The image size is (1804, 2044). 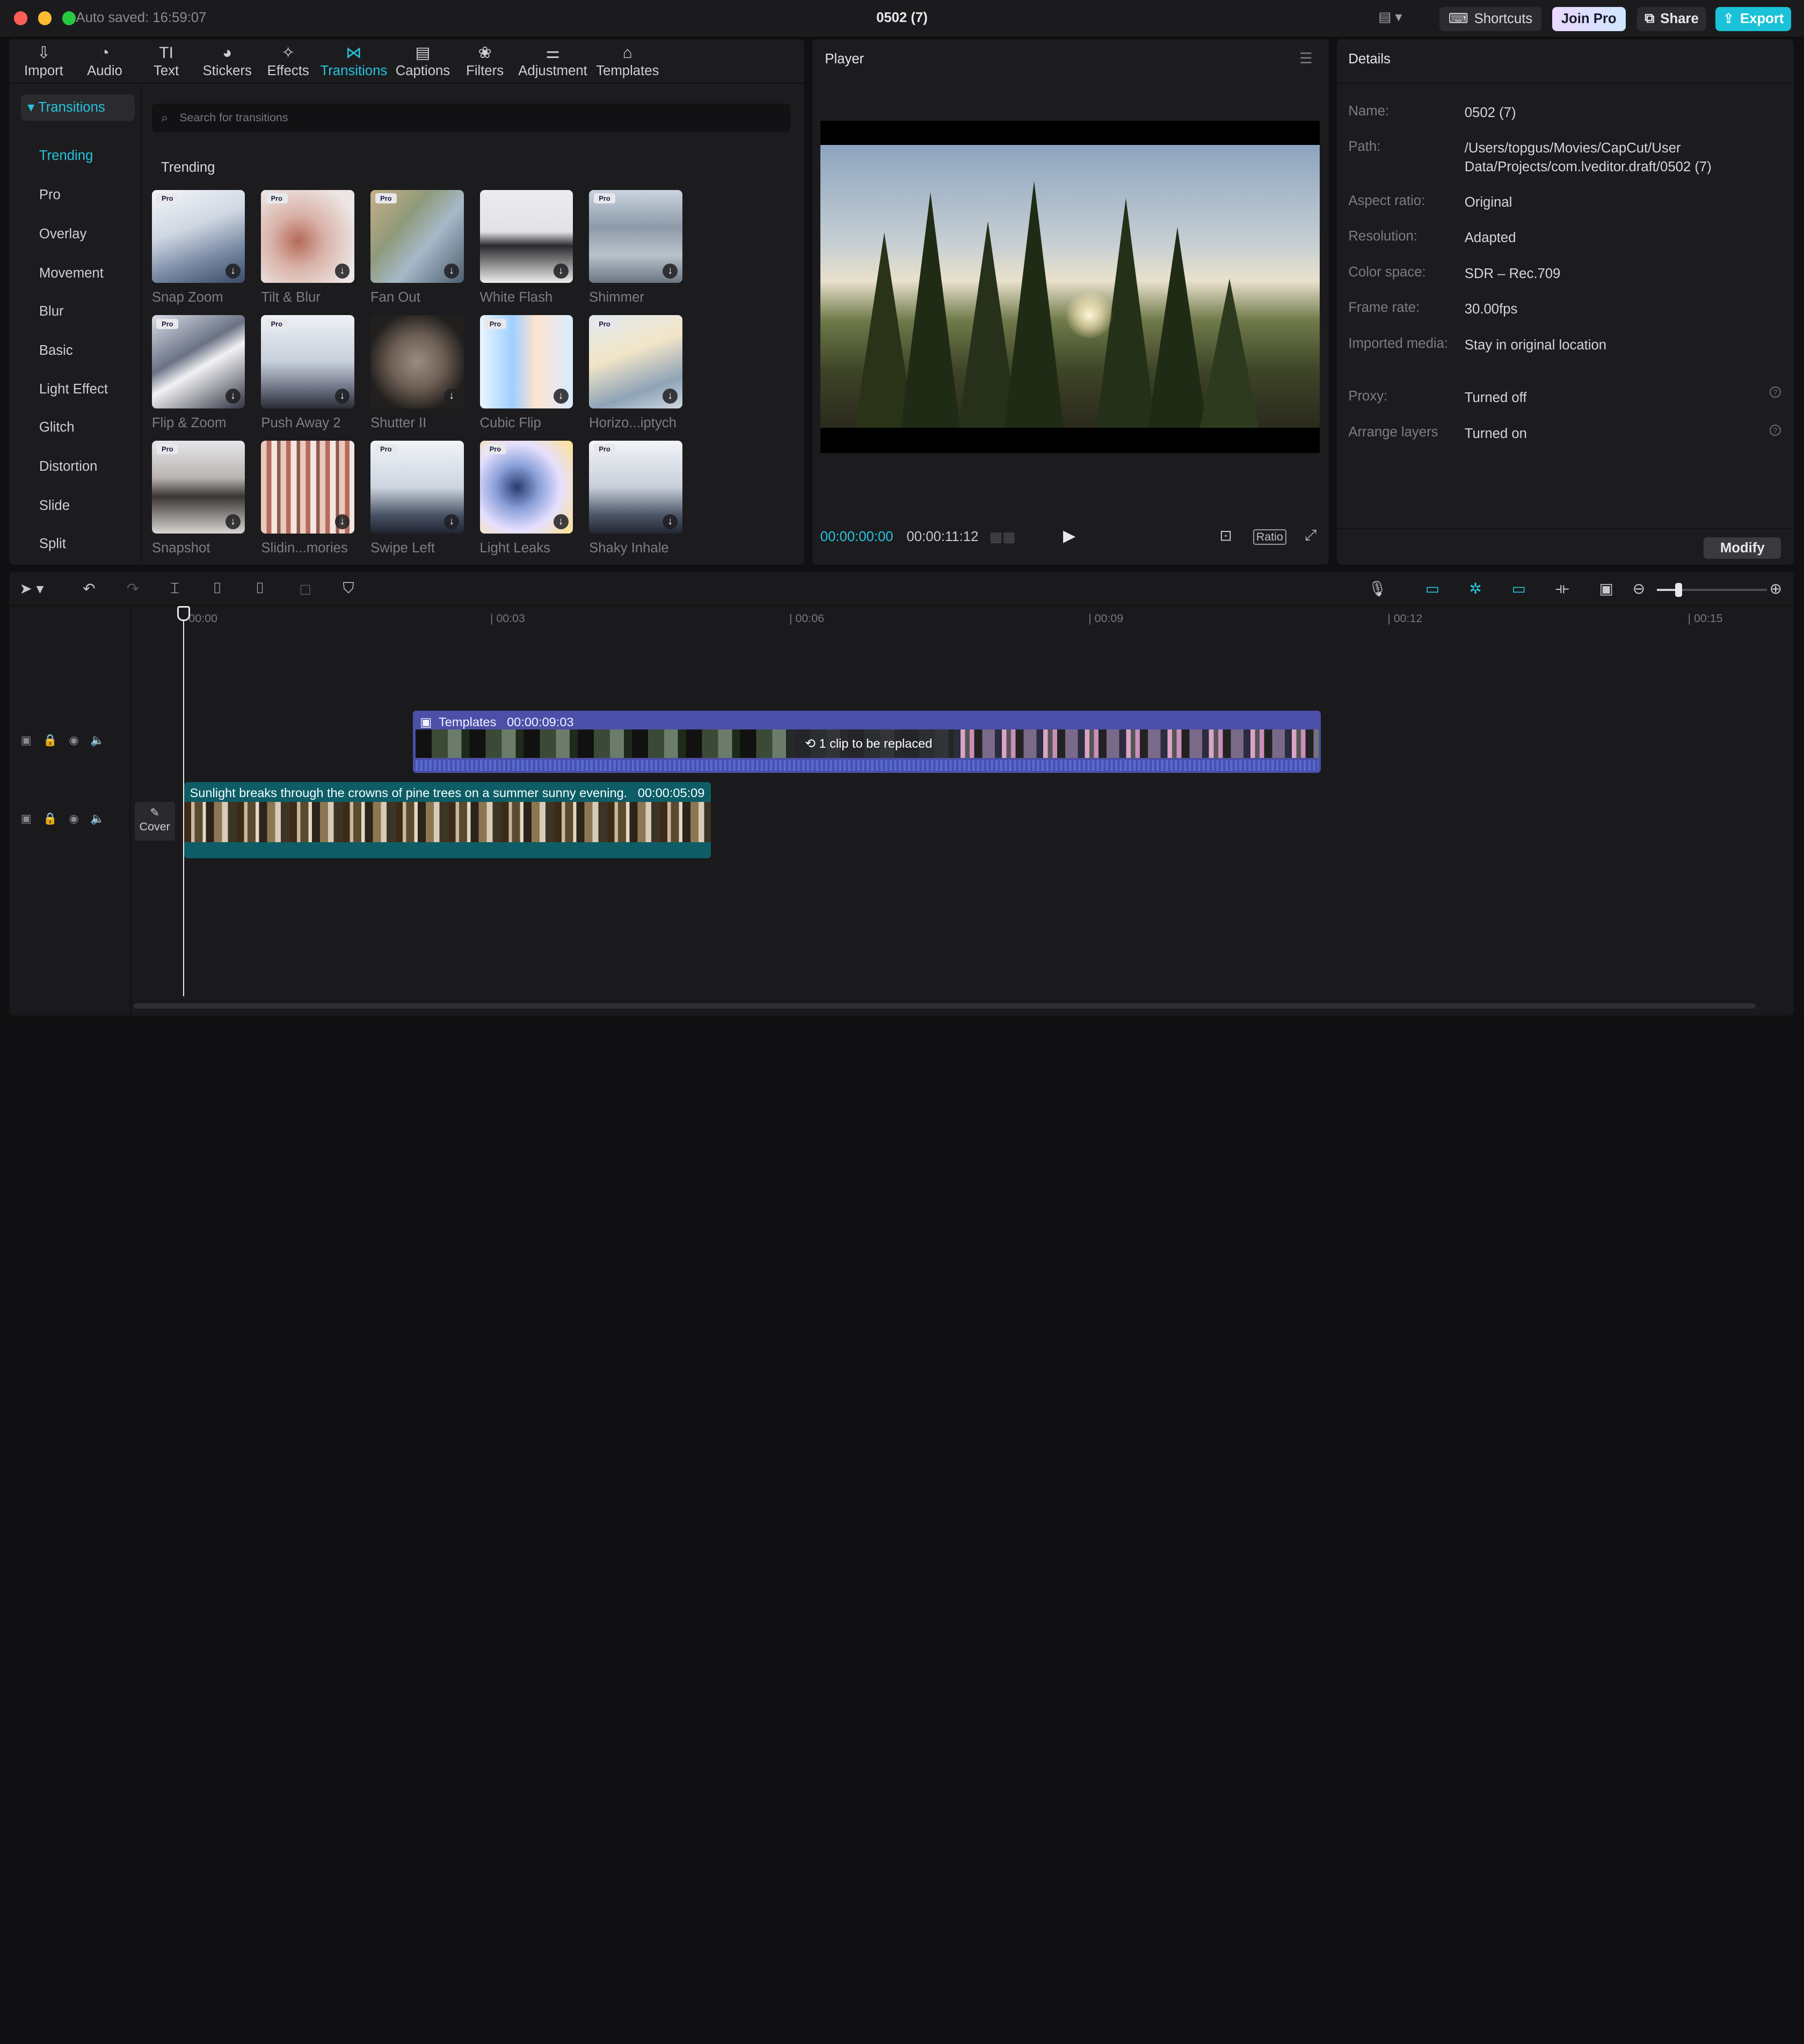 What do you see at coordinates (1225, 535) in the screenshot?
I see `fit-view-icon: ⊡` at bounding box center [1225, 535].